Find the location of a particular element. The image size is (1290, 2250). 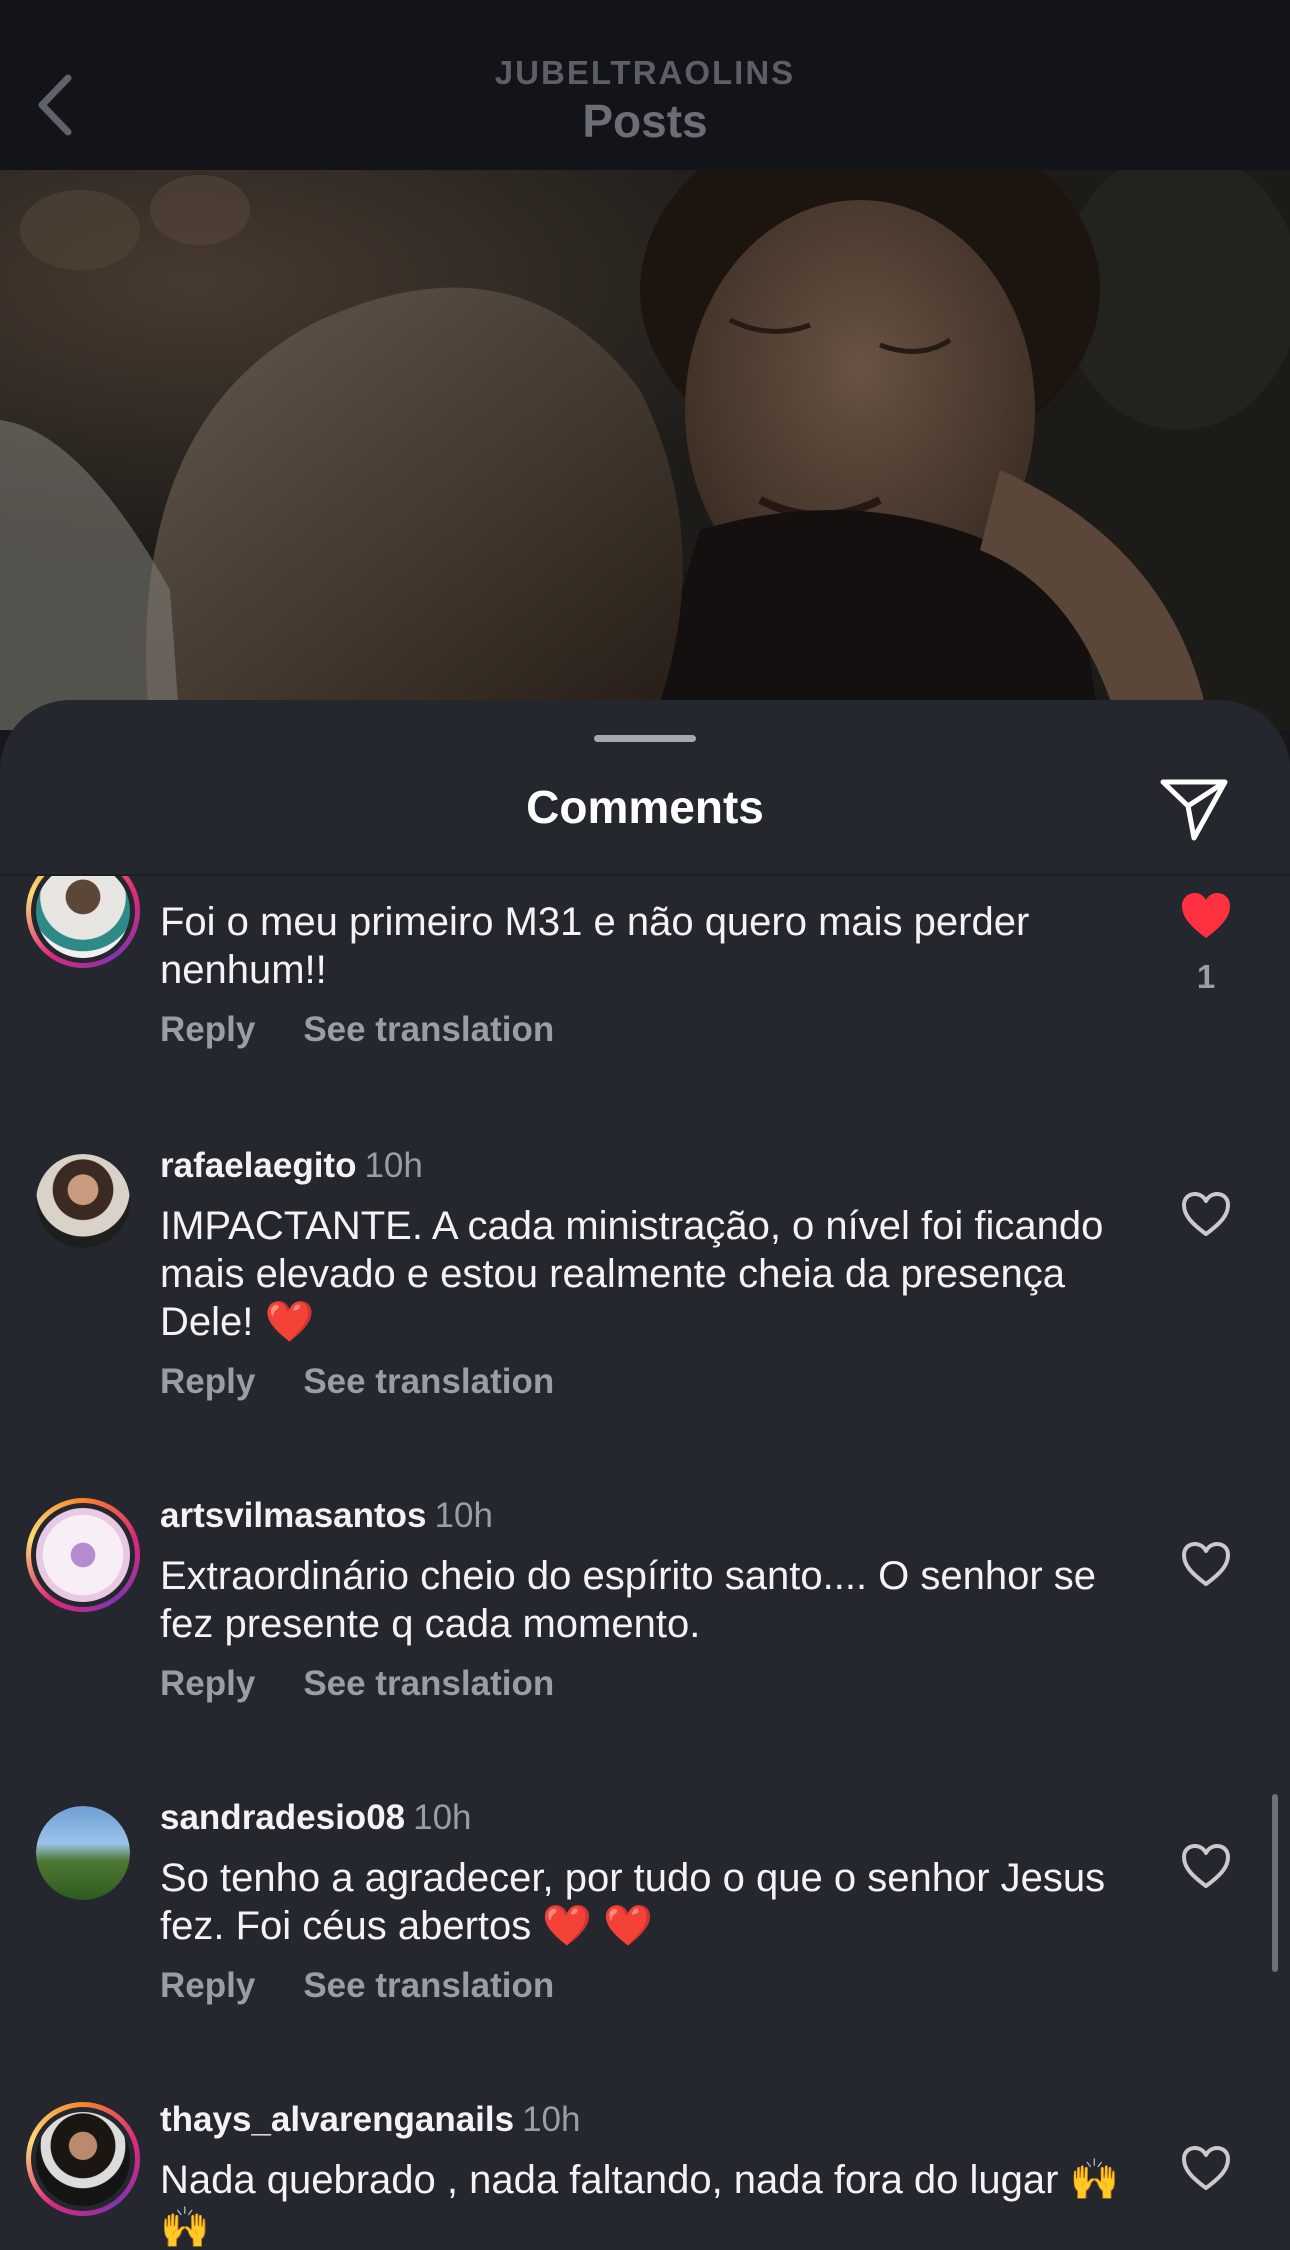

comment-meta: andreberlinns 10h is located at coordinates (309, 879).